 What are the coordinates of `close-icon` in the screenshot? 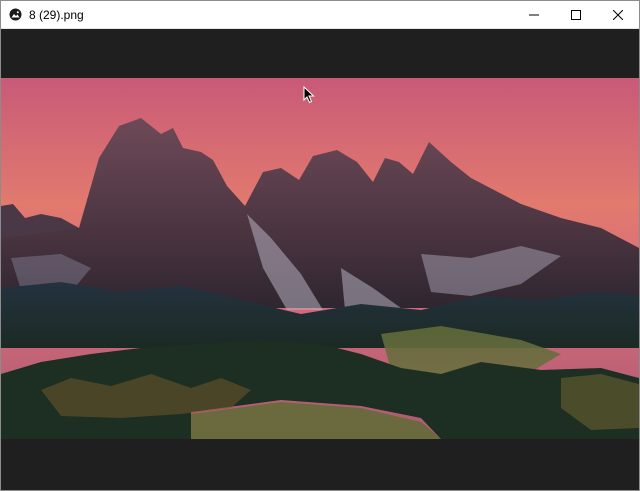 It's located at (618, 14).